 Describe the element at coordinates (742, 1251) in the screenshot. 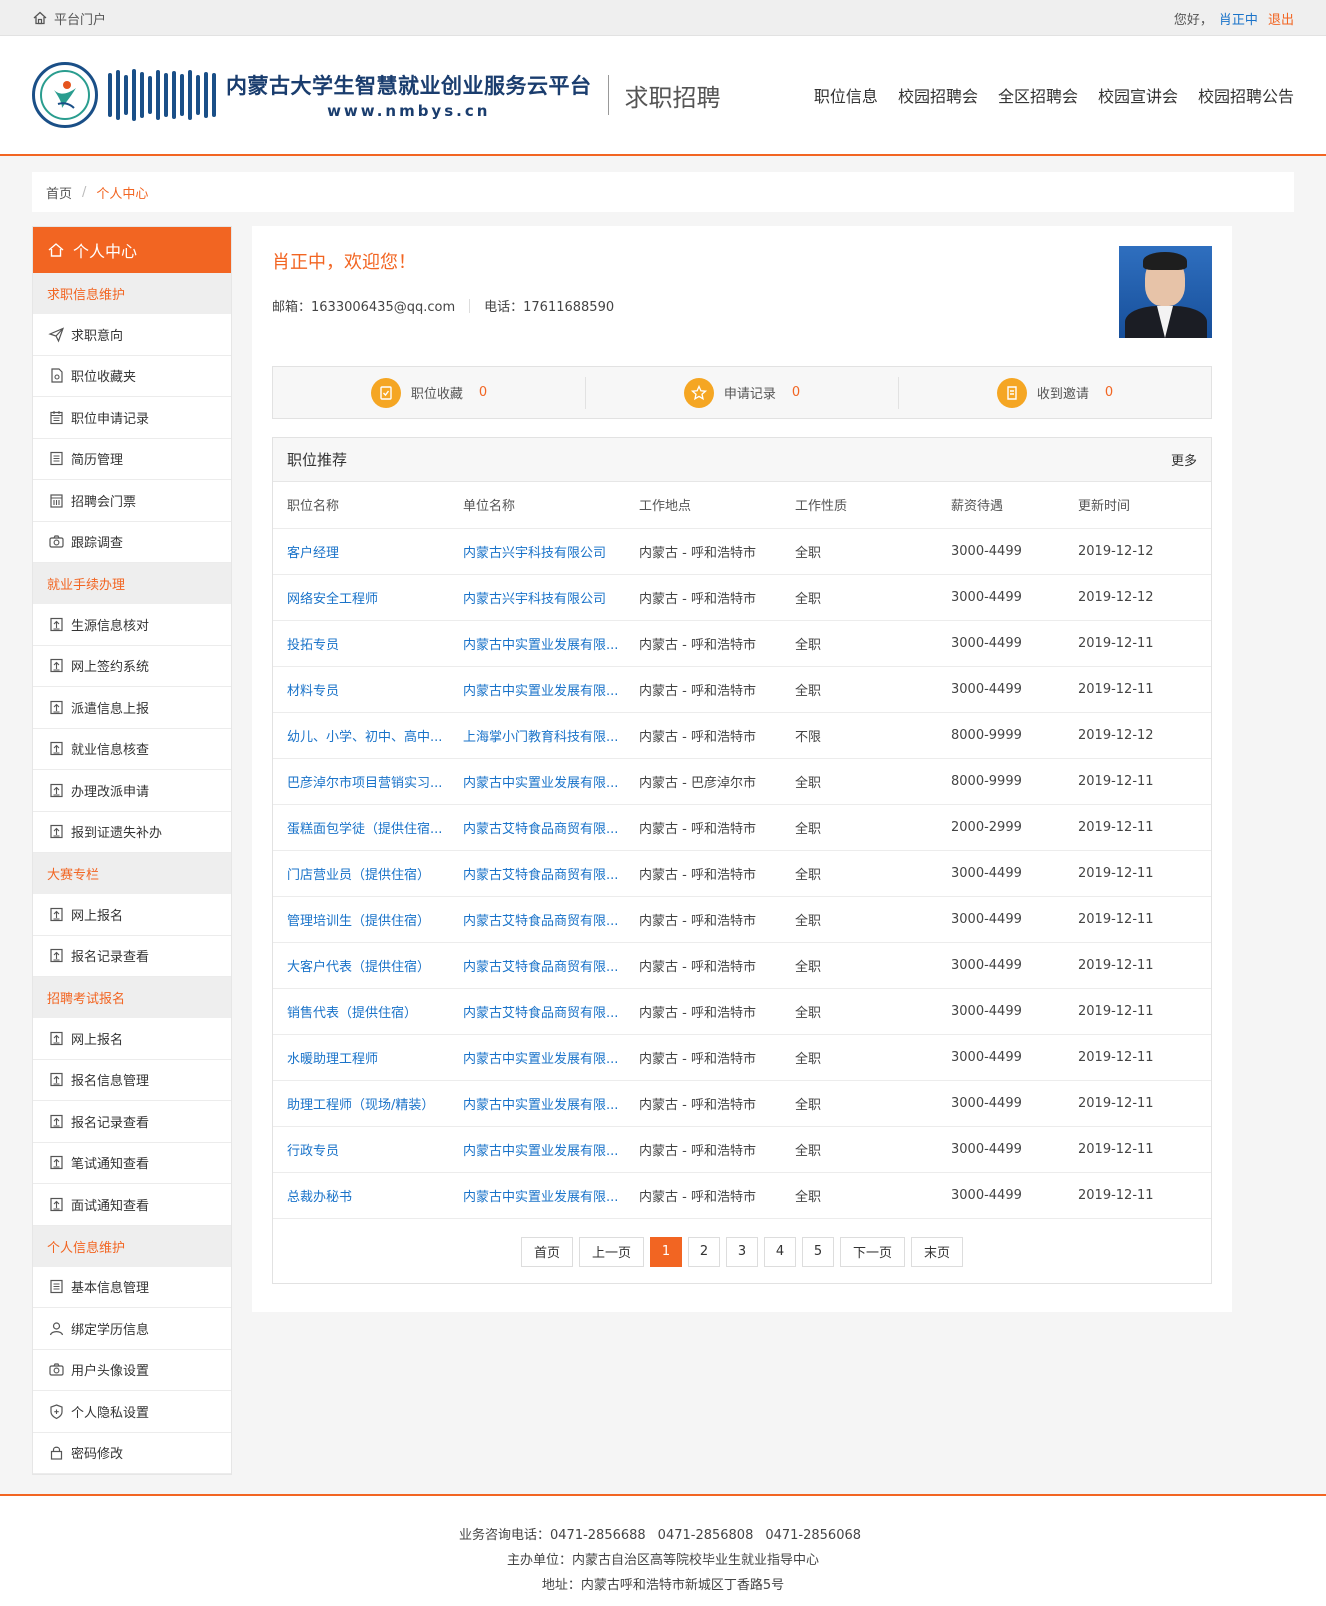

I see `page-3-button: 3` at that location.